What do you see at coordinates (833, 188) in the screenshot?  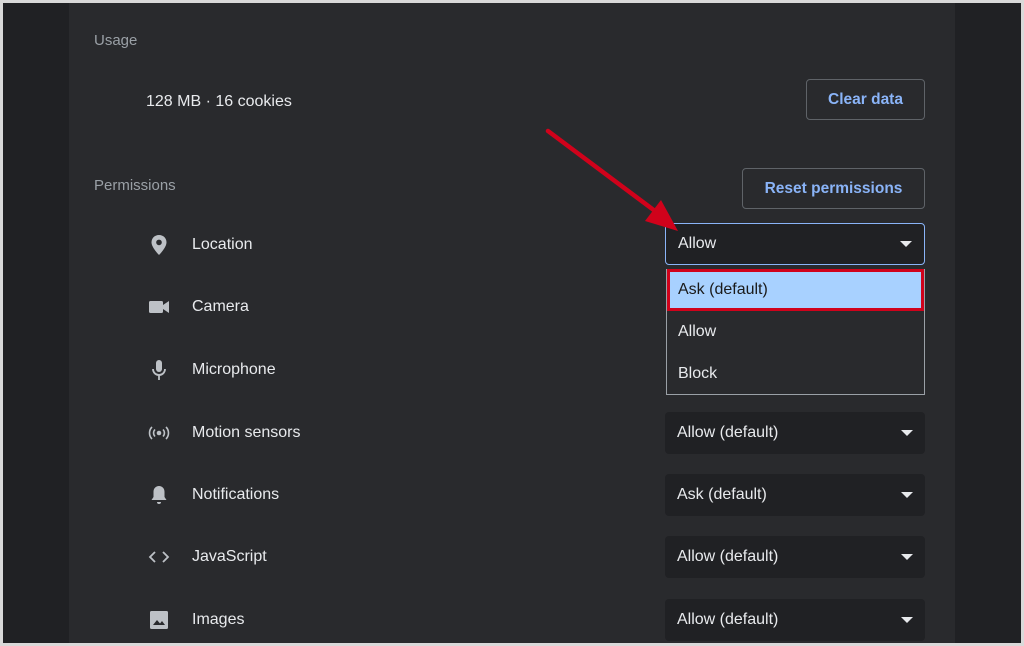 I see `reset-permissions-button: Reset permissions` at bounding box center [833, 188].